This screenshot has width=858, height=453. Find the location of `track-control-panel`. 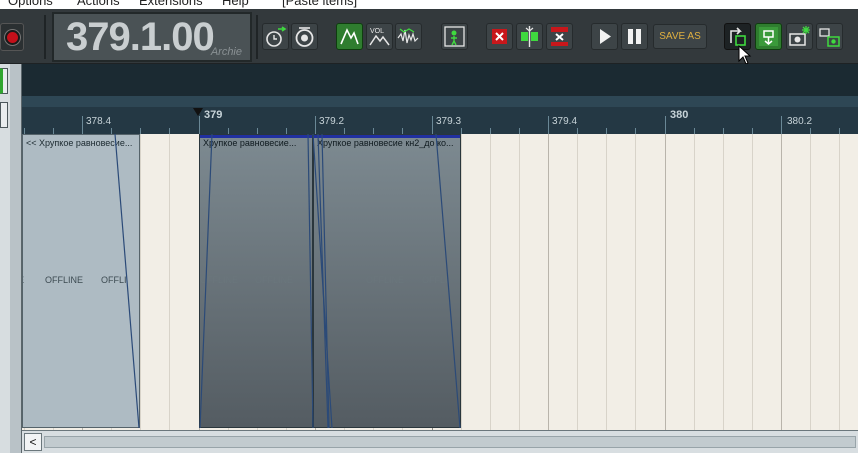

track-control-panel is located at coordinates (11, 258).